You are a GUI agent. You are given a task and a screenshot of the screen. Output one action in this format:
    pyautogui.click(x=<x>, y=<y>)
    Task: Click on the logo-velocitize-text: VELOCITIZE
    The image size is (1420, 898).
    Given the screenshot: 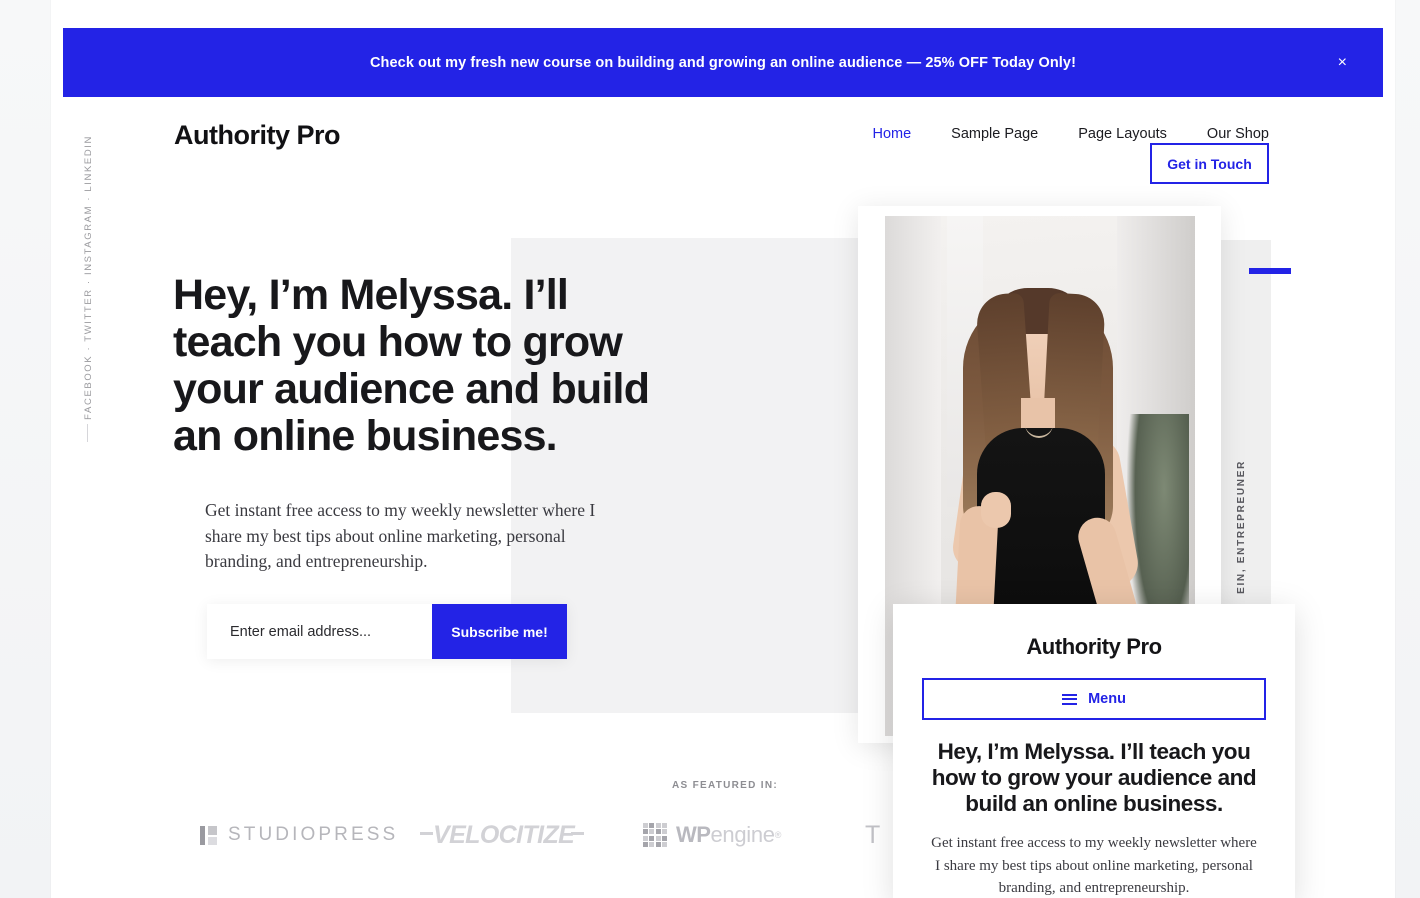 What is the action you would take?
    pyautogui.click(x=504, y=834)
    